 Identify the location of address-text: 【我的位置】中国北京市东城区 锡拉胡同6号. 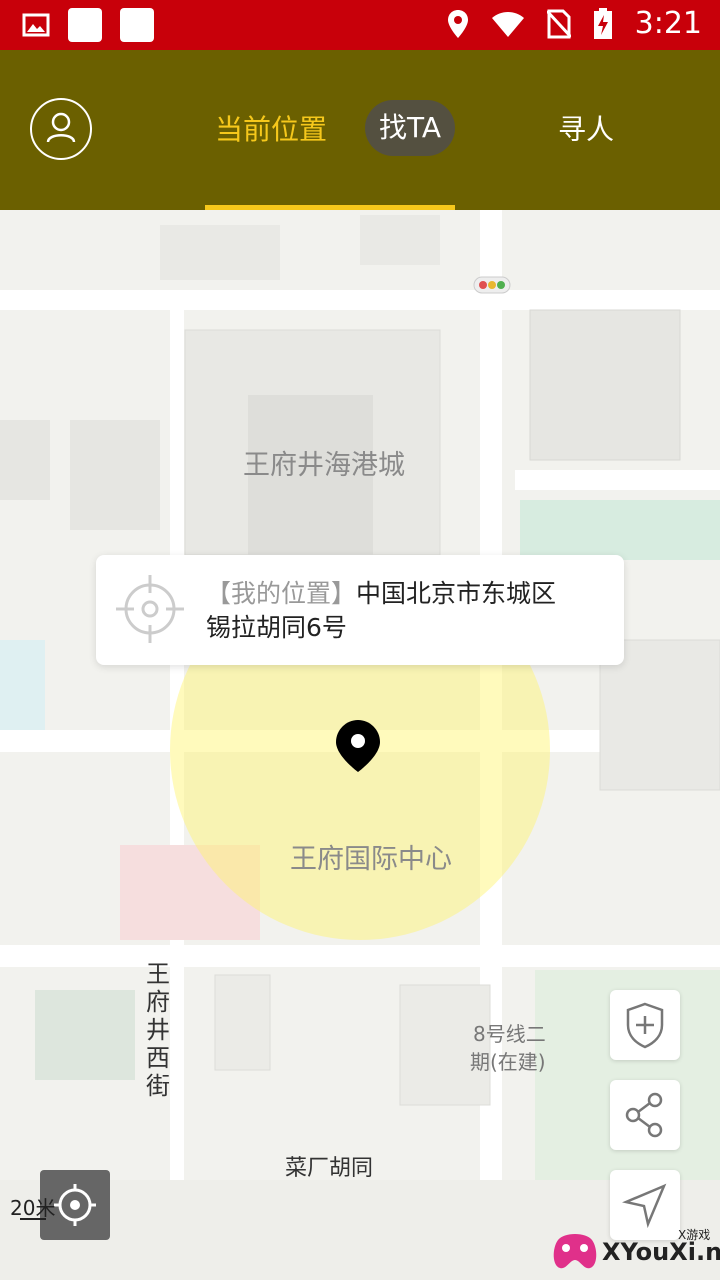
(406, 611).